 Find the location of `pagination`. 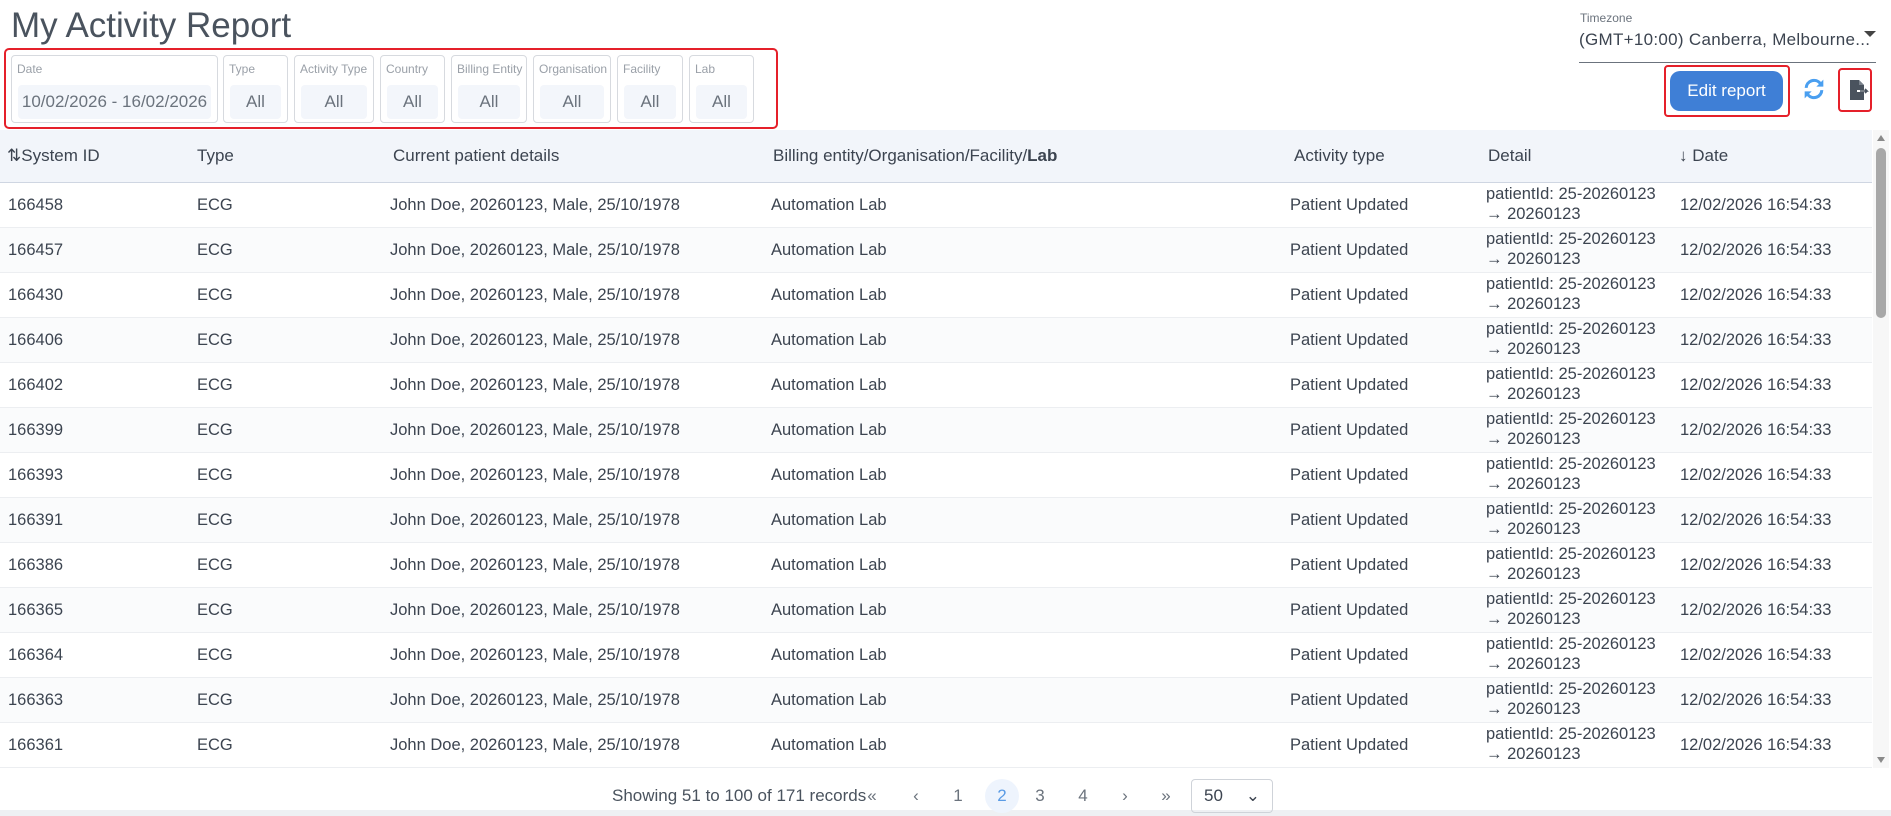

pagination is located at coordinates (945, 792).